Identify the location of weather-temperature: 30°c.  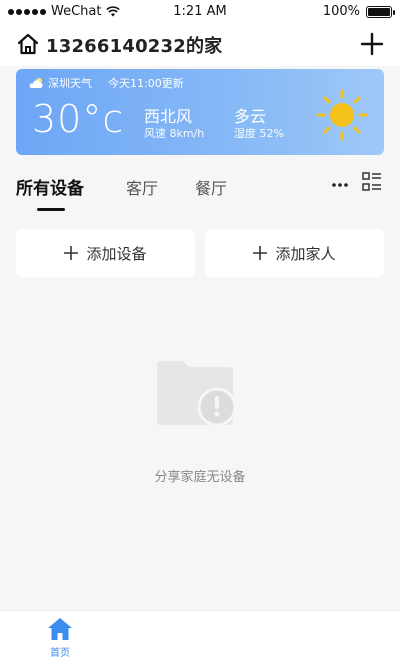
(78, 119).